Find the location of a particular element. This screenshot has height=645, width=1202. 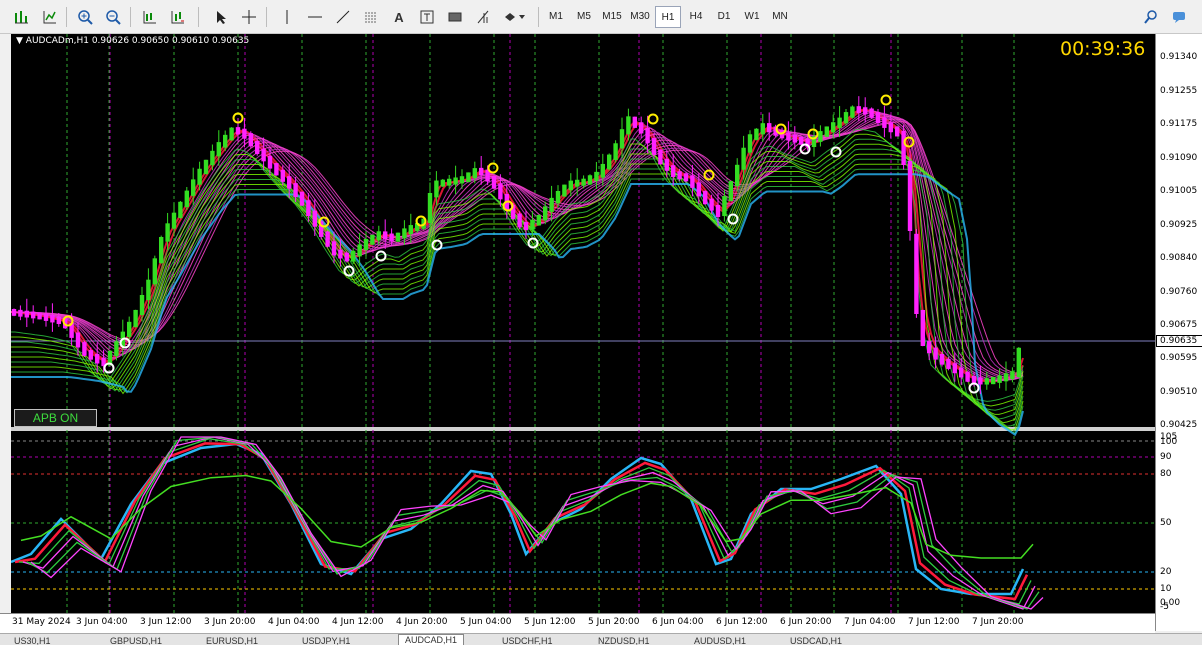

chart-tab: USDCAD,H1 is located at coordinates (816, 640).